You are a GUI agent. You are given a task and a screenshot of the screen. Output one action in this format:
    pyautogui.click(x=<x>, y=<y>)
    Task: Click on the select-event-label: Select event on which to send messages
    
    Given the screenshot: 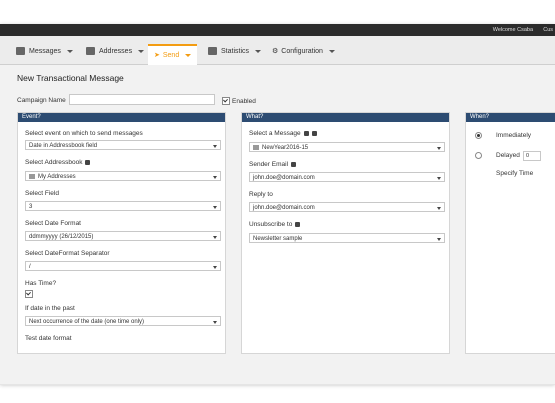 What is the action you would take?
    pyautogui.click(x=84, y=133)
    